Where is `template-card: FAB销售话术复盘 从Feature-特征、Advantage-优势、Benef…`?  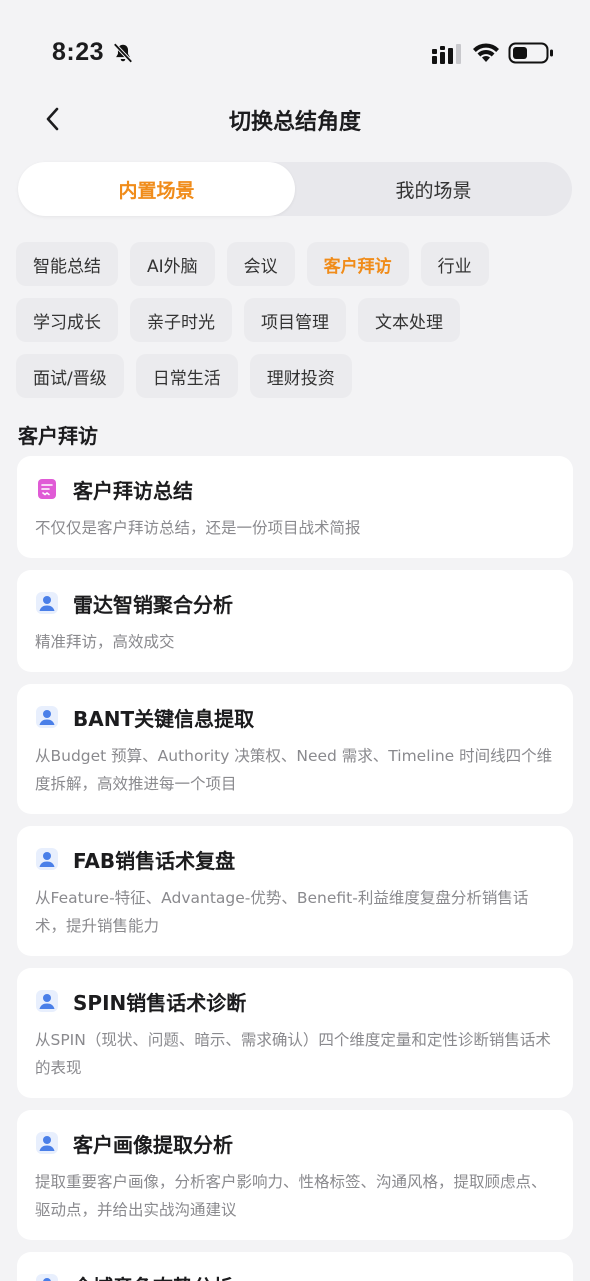 template-card: FAB销售话术复盘 从Feature-特征、Advantage-优势、Benef… is located at coordinates (295, 891).